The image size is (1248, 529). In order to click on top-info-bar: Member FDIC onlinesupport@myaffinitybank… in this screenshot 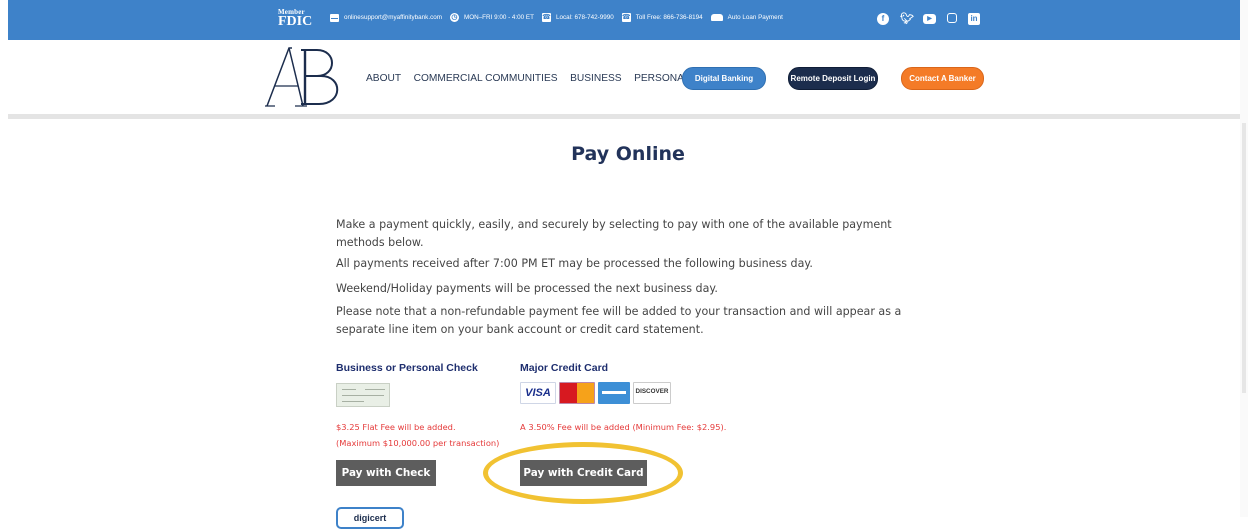, I will do `click(624, 20)`.